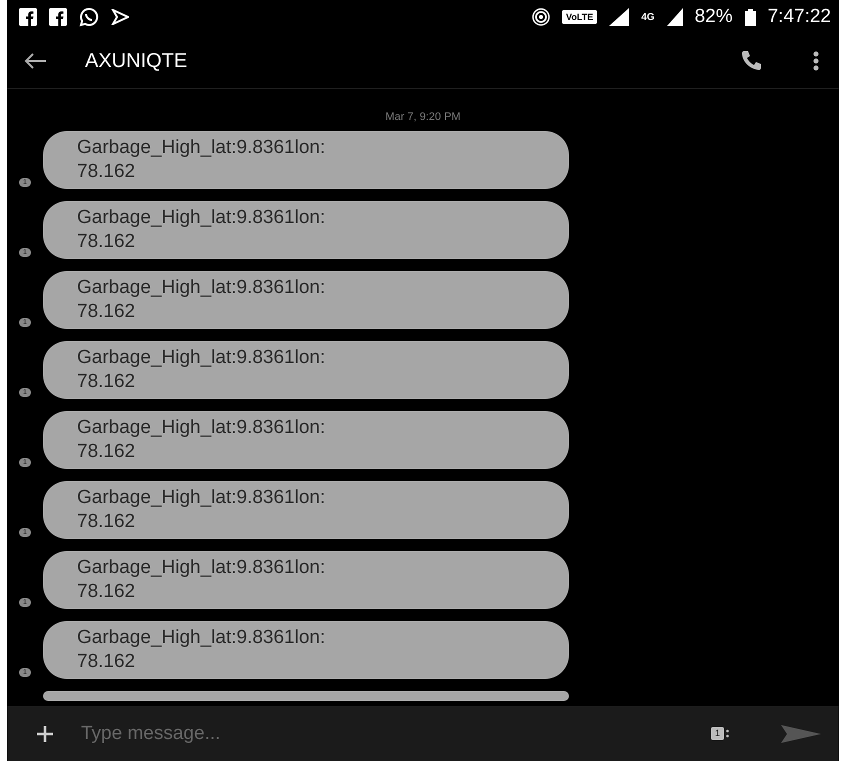 The height and width of the screenshot is (761, 845). Describe the element at coordinates (727, 733) in the screenshot. I see `dots-icon` at that location.